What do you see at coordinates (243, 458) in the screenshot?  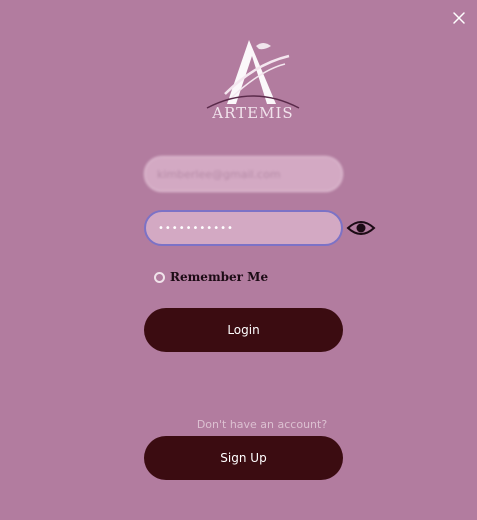 I see `signup-button: Sign Up` at bounding box center [243, 458].